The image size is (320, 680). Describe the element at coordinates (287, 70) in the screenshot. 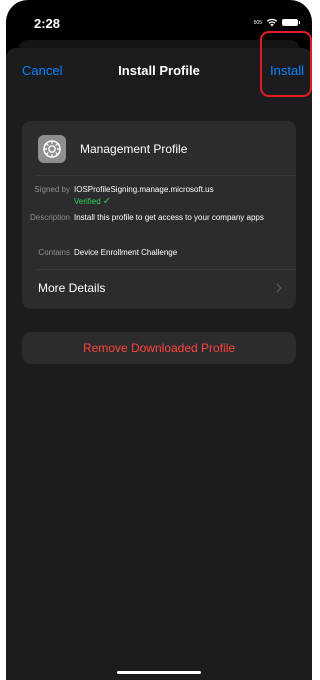

I see `install-button: Install` at that location.